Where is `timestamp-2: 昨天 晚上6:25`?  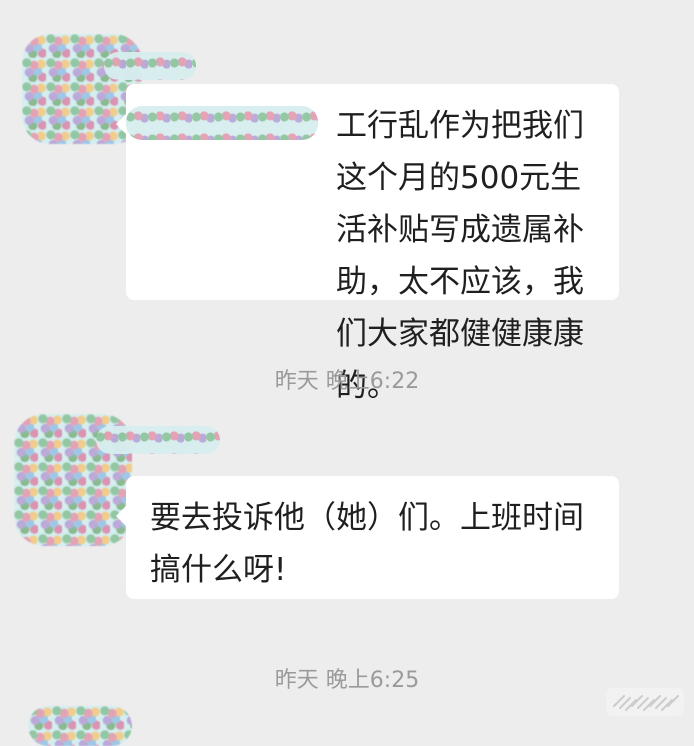
timestamp-2: 昨天 晚上6:25 is located at coordinates (347, 680).